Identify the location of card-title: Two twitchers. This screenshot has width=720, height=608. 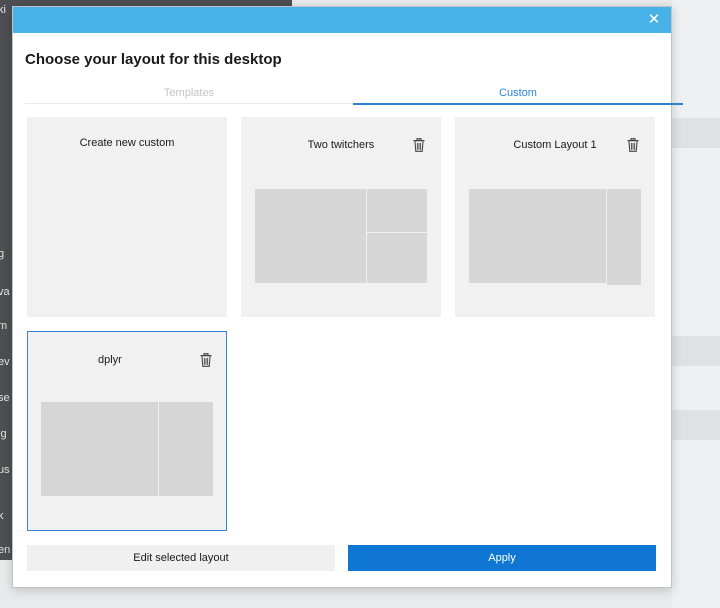
(341, 145).